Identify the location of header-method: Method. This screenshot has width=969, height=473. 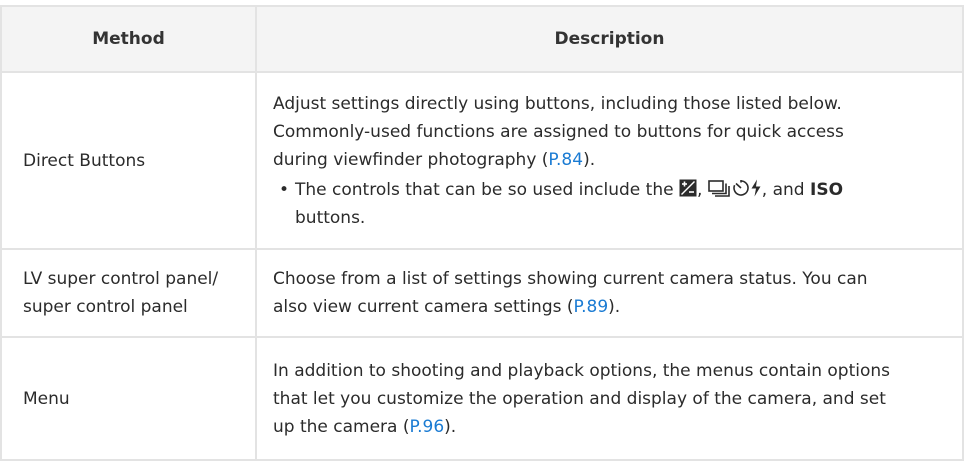
(128, 39).